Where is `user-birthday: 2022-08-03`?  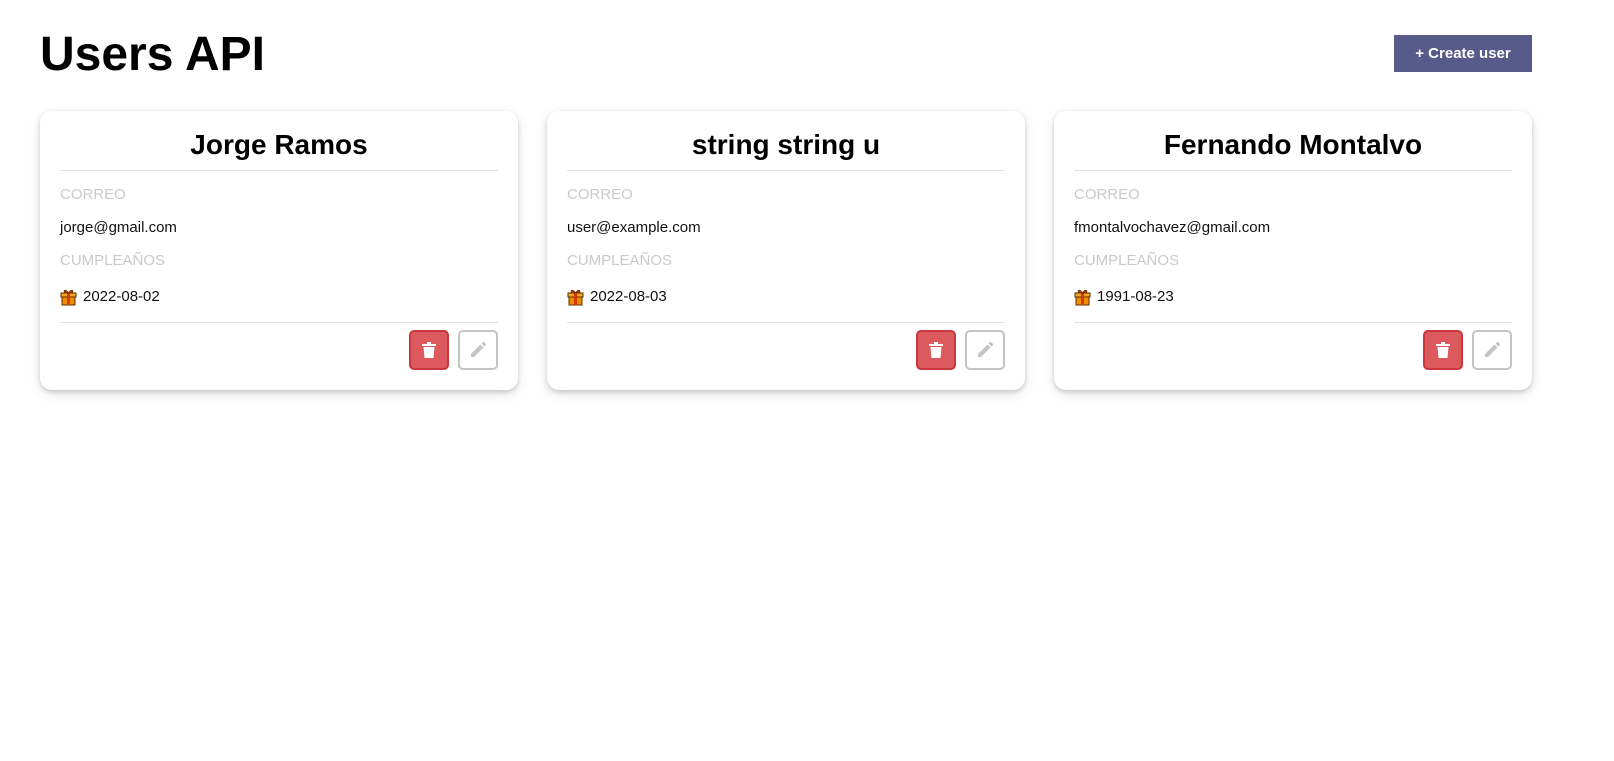
user-birthday: 2022-08-03 is located at coordinates (628, 296).